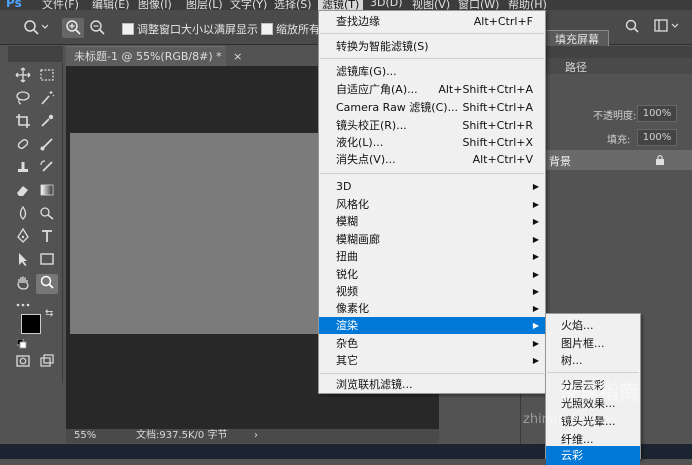 This screenshot has height=465, width=692. What do you see at coordinates (47, 363) in the screenshot?
I see `screen-mode-button` at bounding box center [47, 363].